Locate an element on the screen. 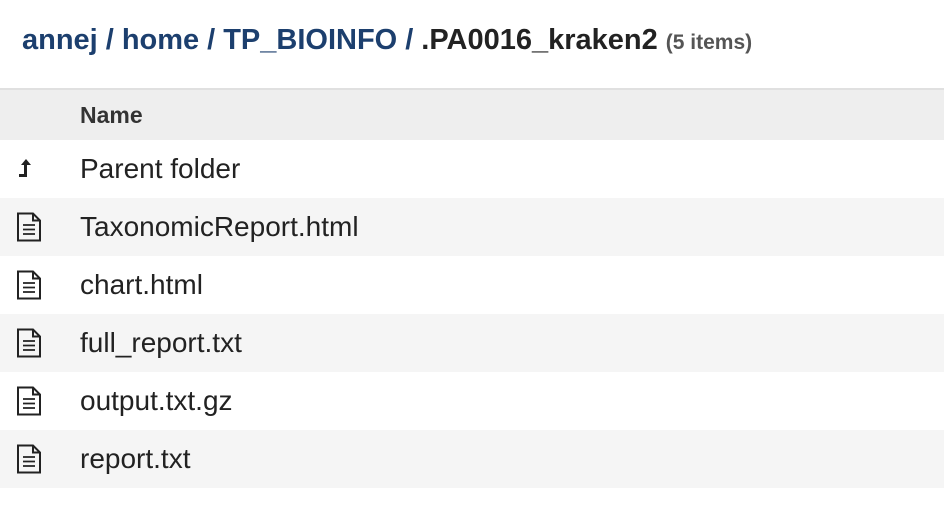 This screenshot has height=514, width=944. file-name: full_report.txt is located at coordinates (161, 343).